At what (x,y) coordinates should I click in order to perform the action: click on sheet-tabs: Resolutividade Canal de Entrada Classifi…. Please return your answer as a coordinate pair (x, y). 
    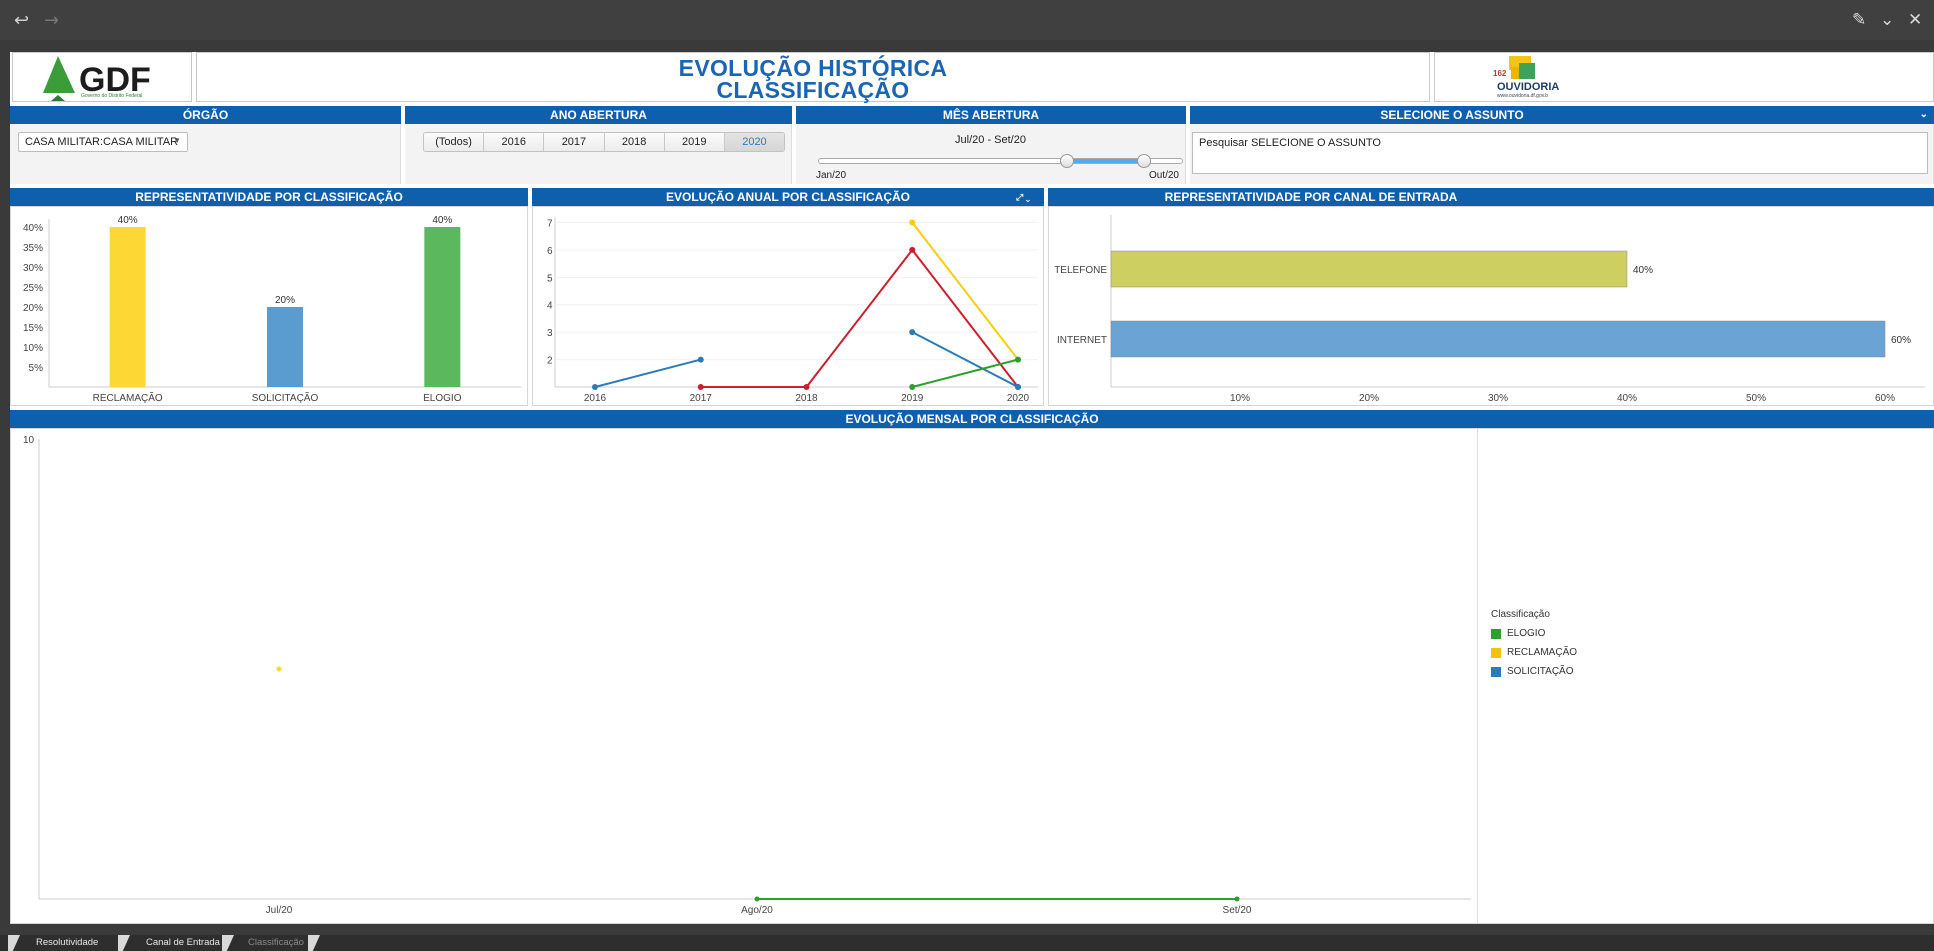
    Looking at the image, I should click on (967, 943).